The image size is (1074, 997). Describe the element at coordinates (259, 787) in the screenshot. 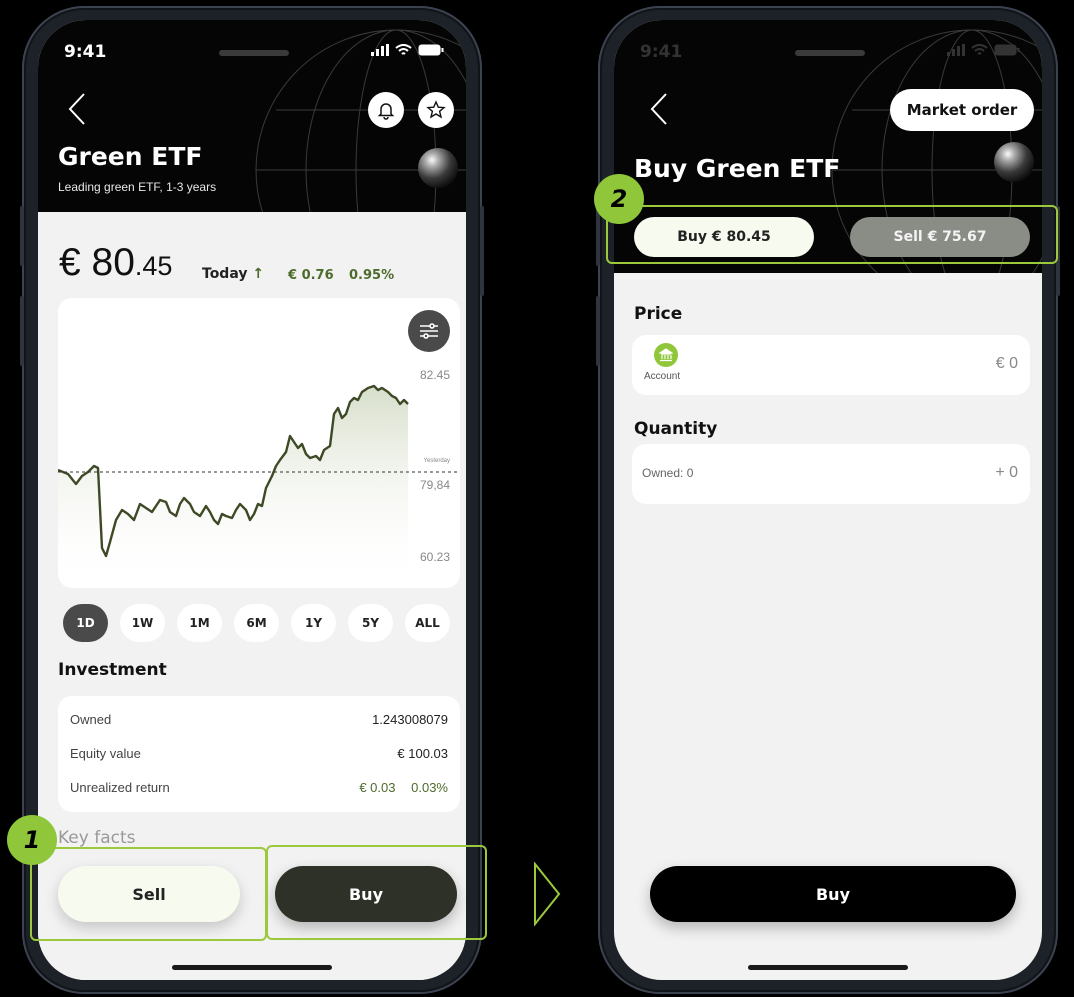

I see `return-row: Unrealized return € 0.03 0.03%` at that location.